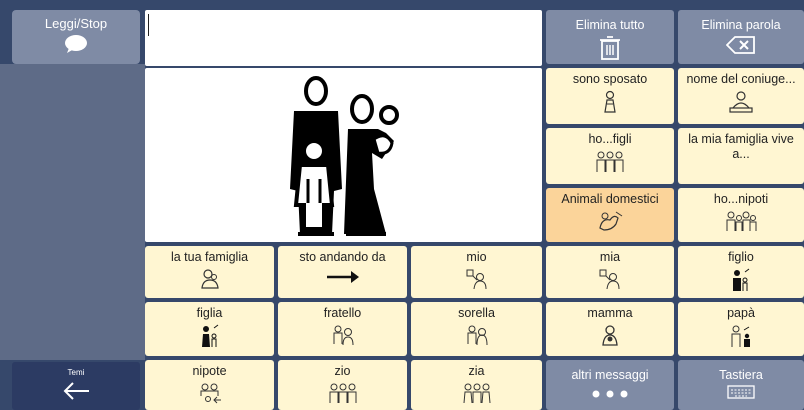 The width and height of the screenshot is (804, 410). Describe the element at coordinates (209, 313) in the screenshot. I see `cell-label: figlia` at that location.